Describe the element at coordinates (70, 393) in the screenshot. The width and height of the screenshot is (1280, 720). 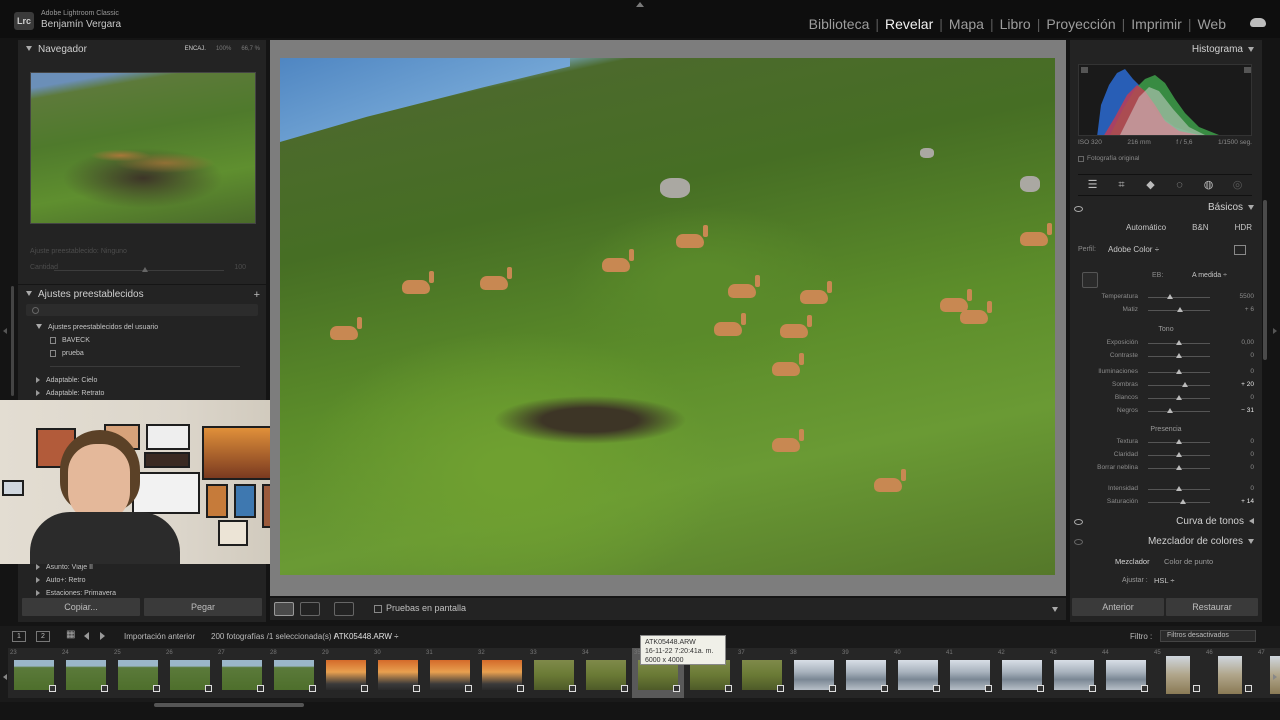
I see `preset-group: Adaptable: Retrato` at that location.